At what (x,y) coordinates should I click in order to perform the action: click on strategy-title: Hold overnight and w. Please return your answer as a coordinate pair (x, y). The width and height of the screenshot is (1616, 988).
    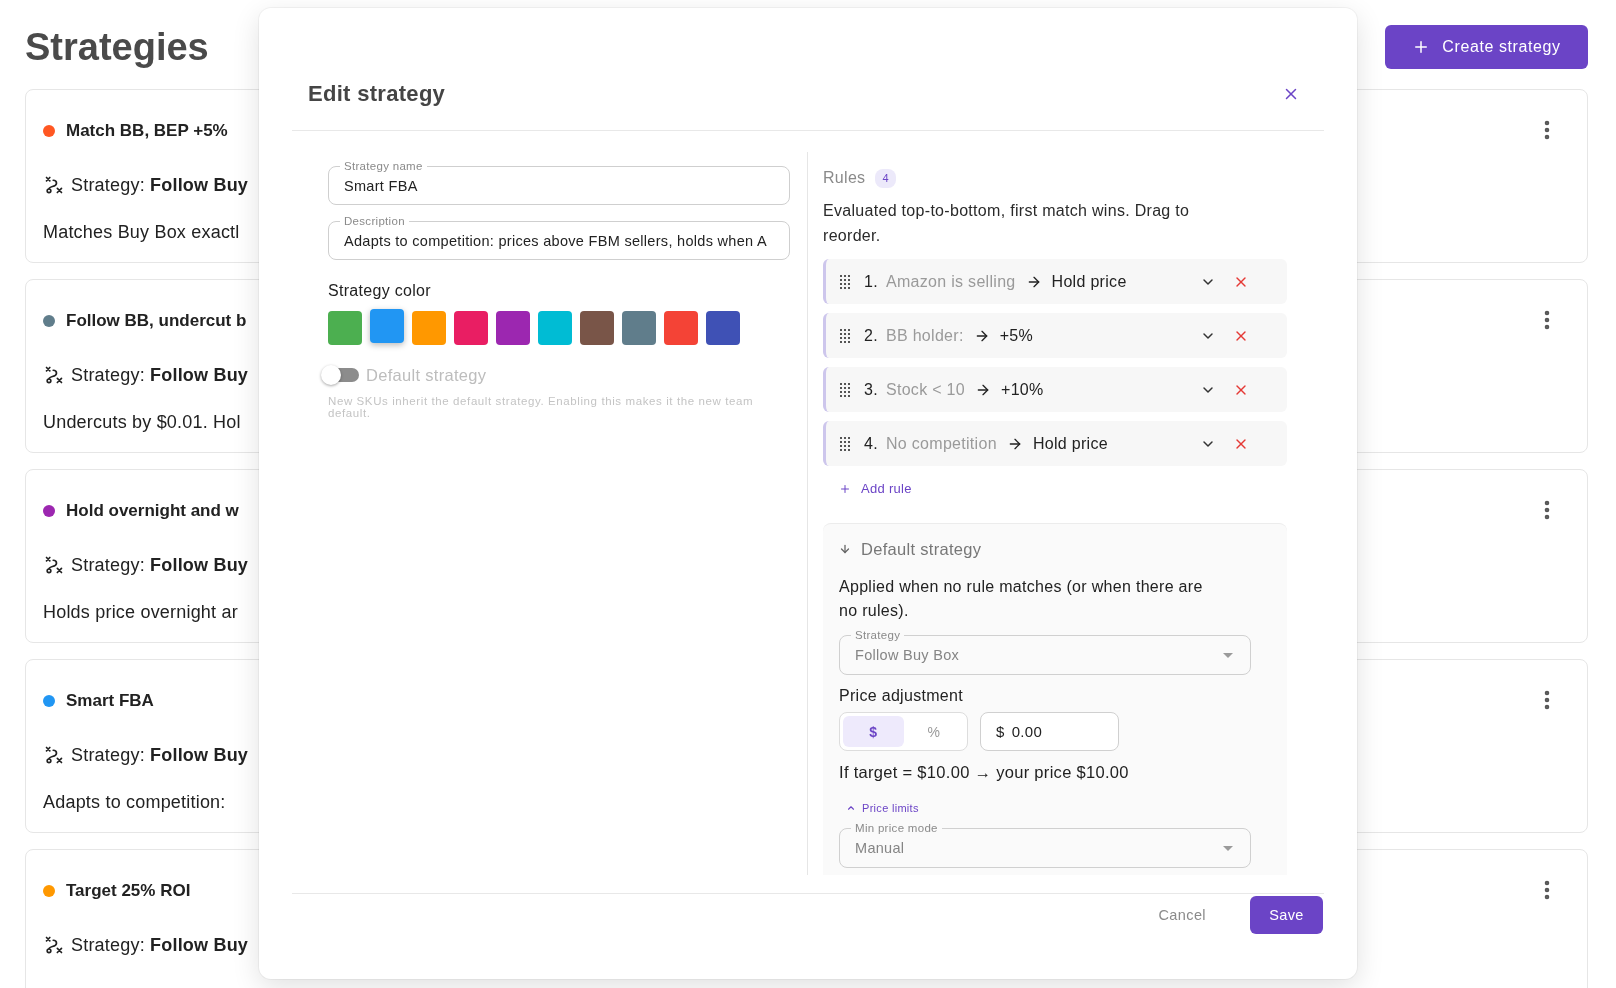
    Looking at the image, I should click on (152, 511).